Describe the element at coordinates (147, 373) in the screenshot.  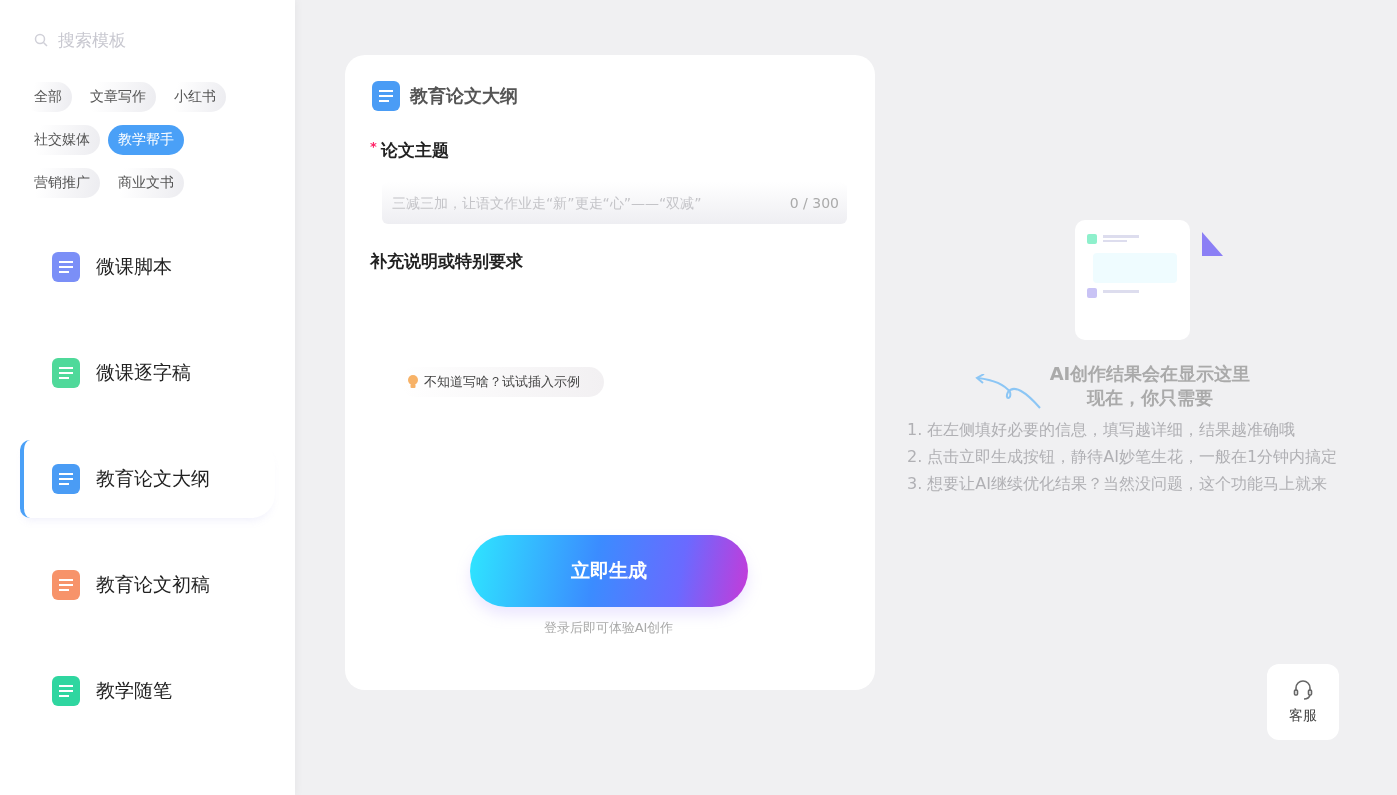
I see `template-item: 微课逐字稿` at that location.